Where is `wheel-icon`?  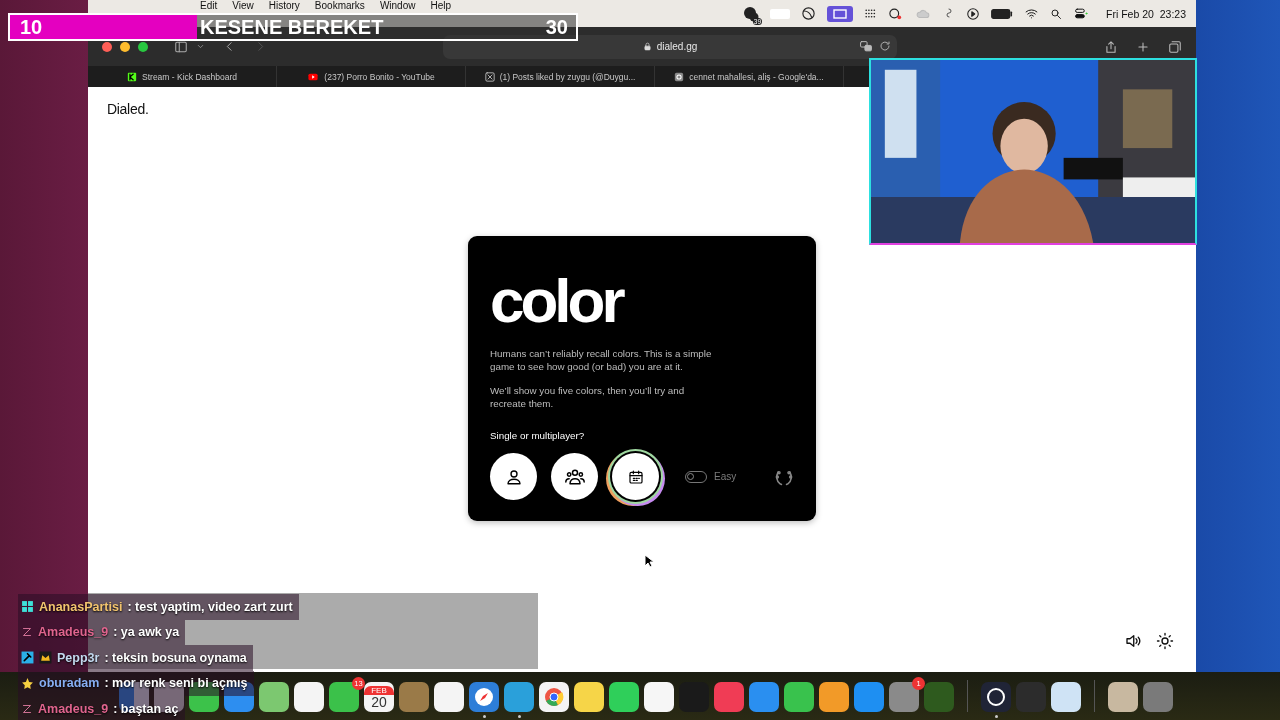
wheel-icon is located at coordinates (554, 697).